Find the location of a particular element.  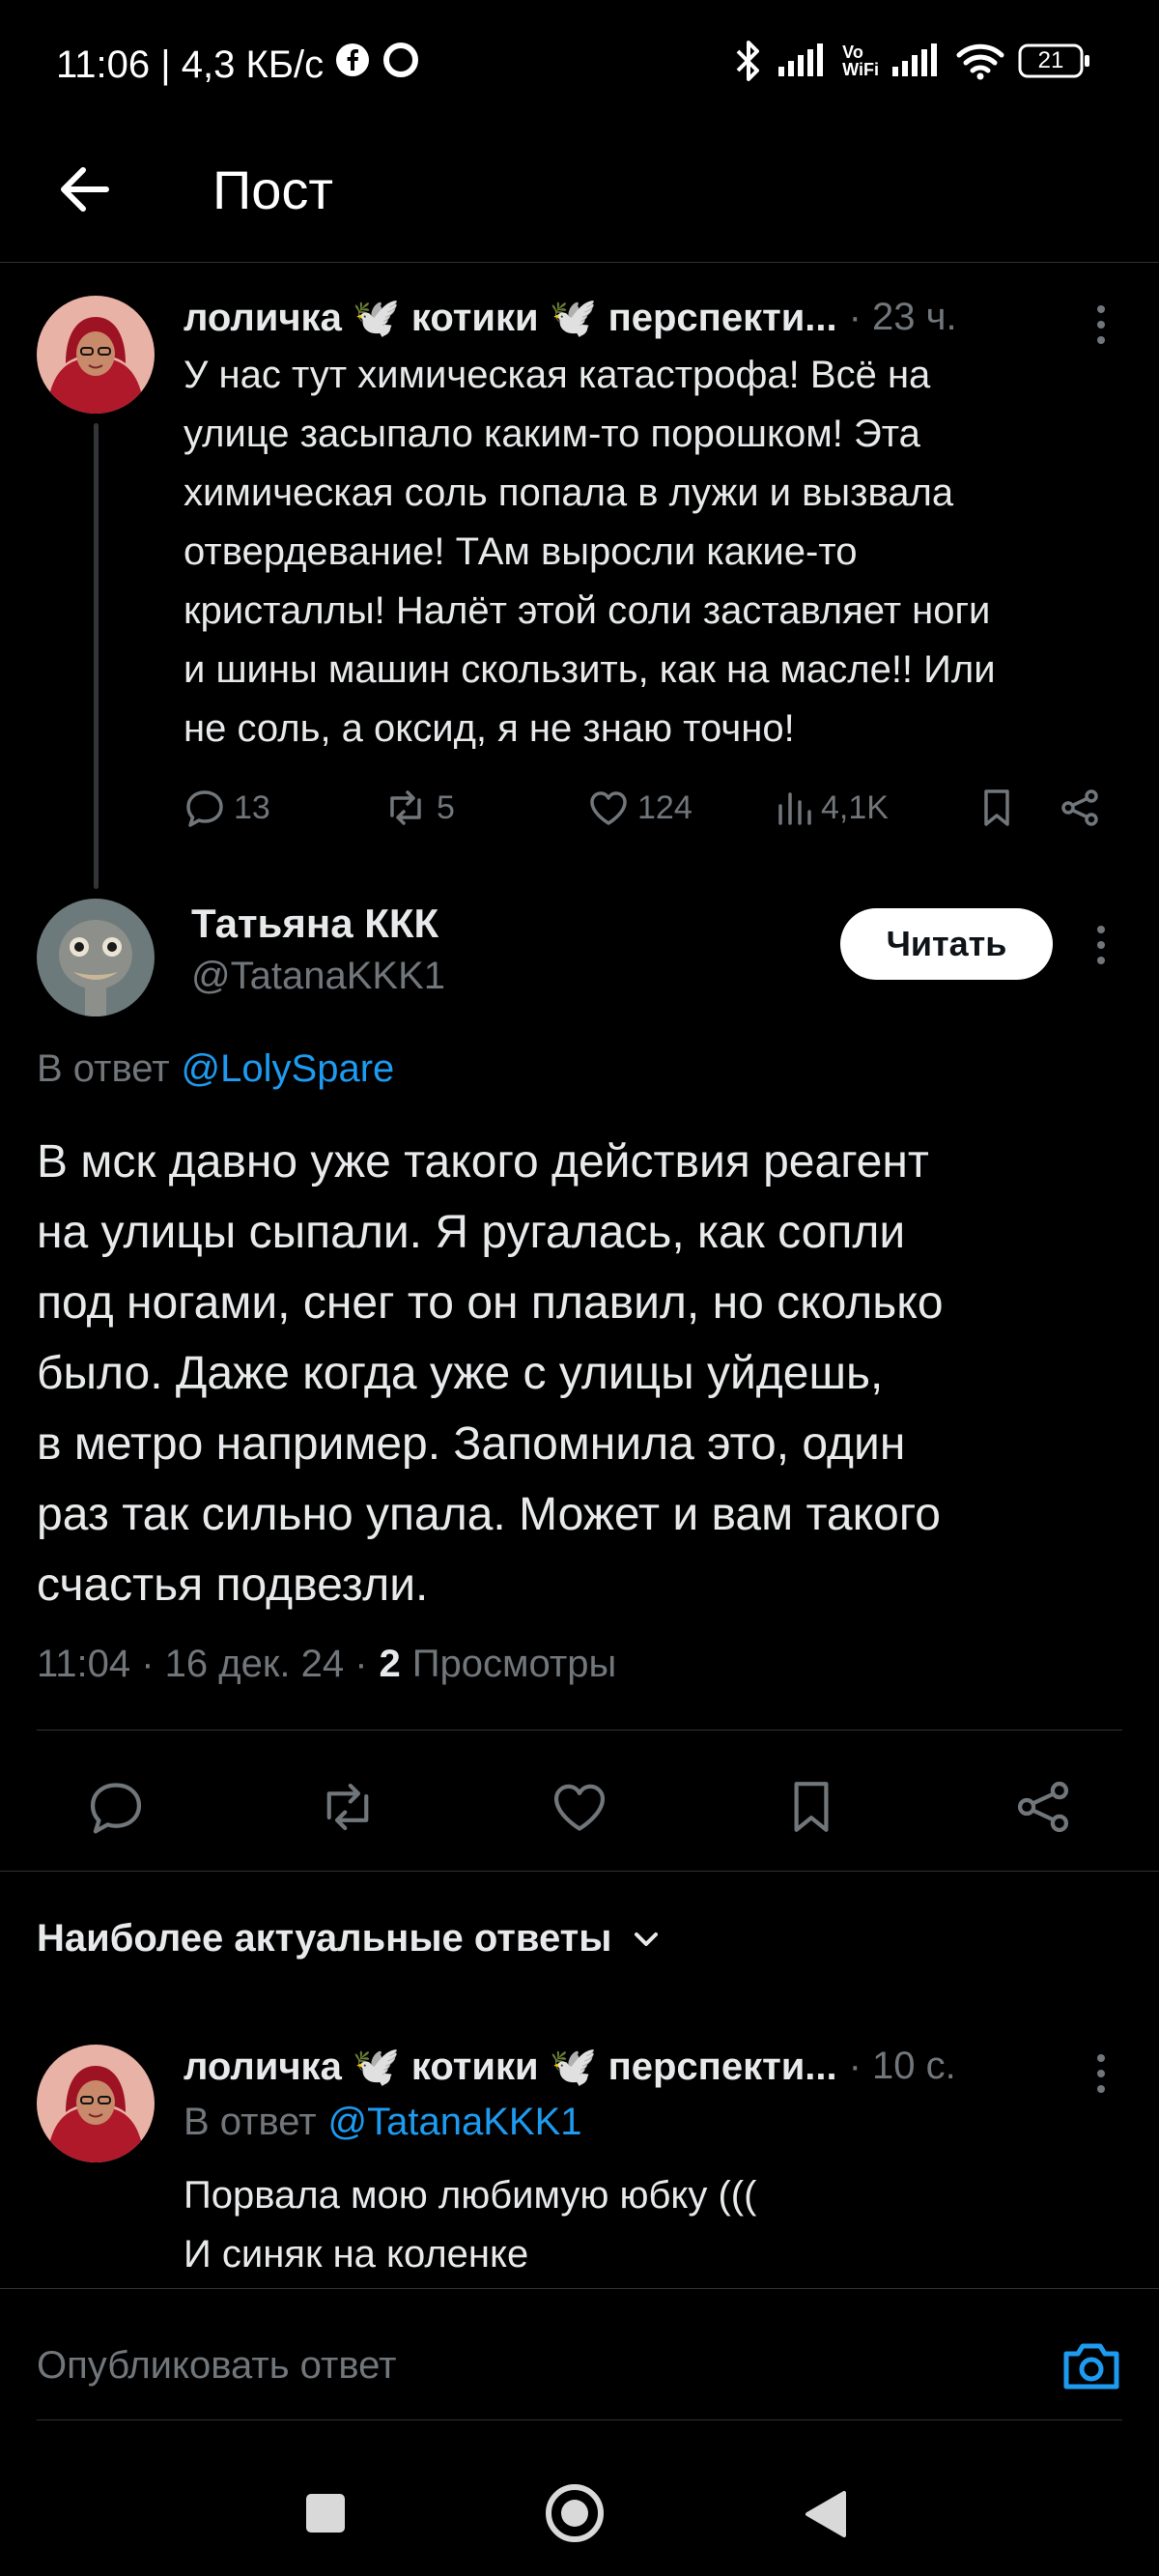

back-button is located at coordinates (85, 190).